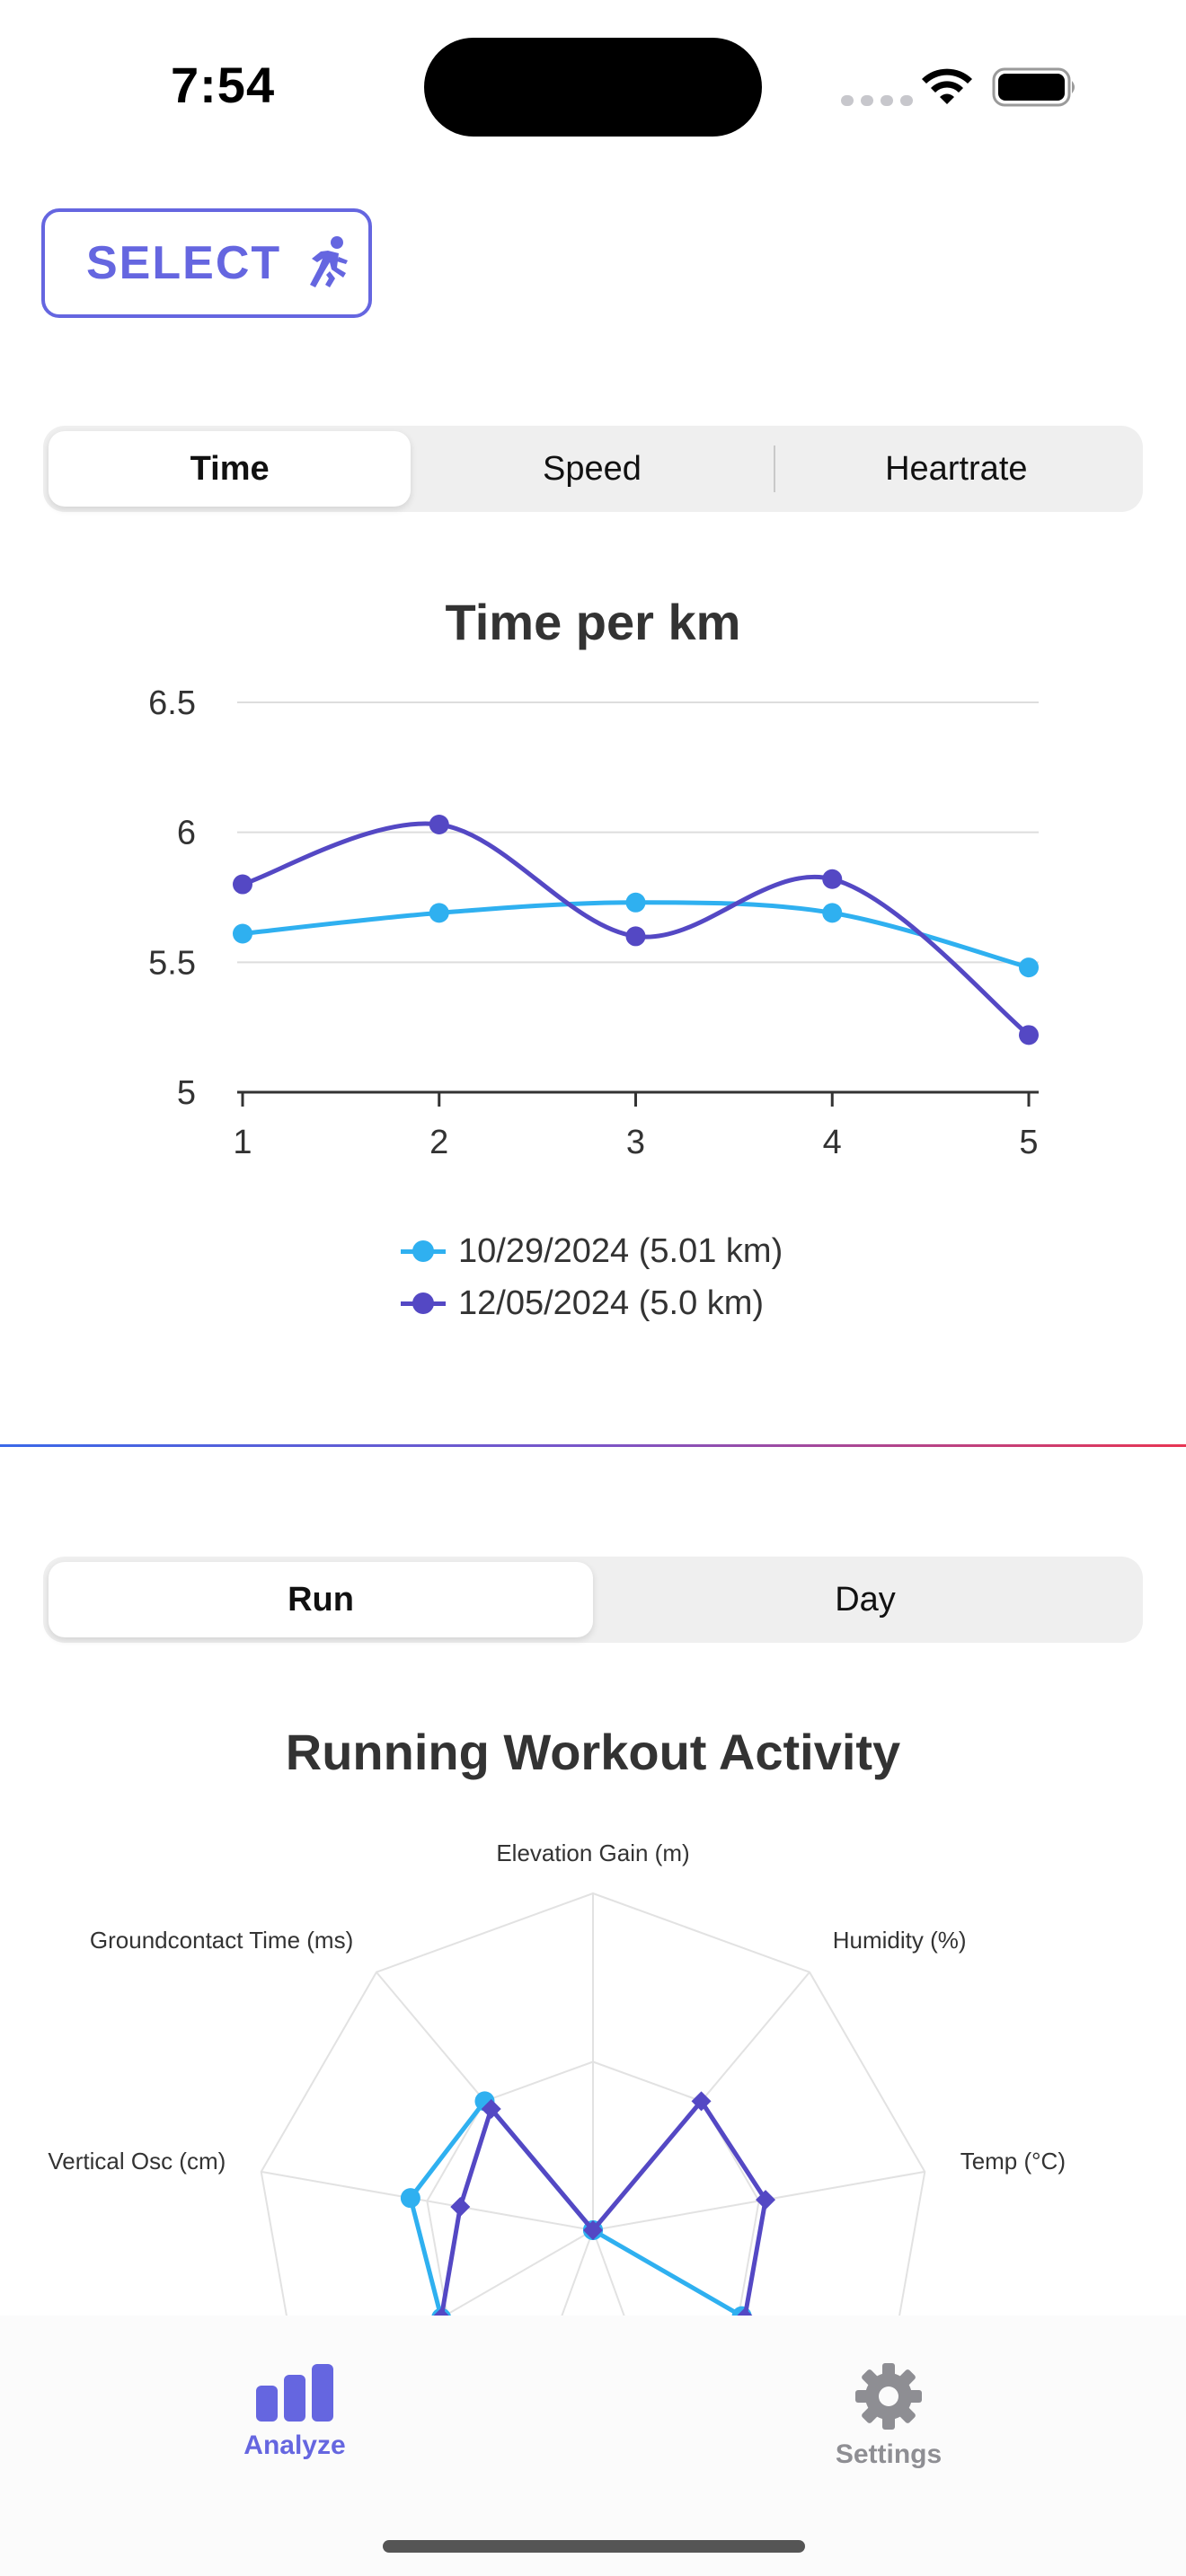 The height and width of the screenshot is (2576, 1186). Describe the element at coordinates (865, 1599) in the screenshot. I see `tab-day: Day` at that location.